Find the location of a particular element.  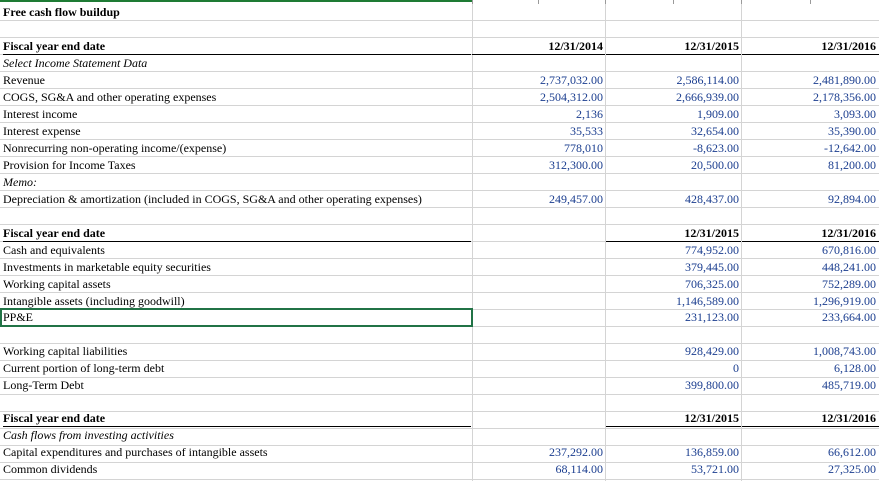

value-cell: 81,200.00 is located at coordinates (810, 165).